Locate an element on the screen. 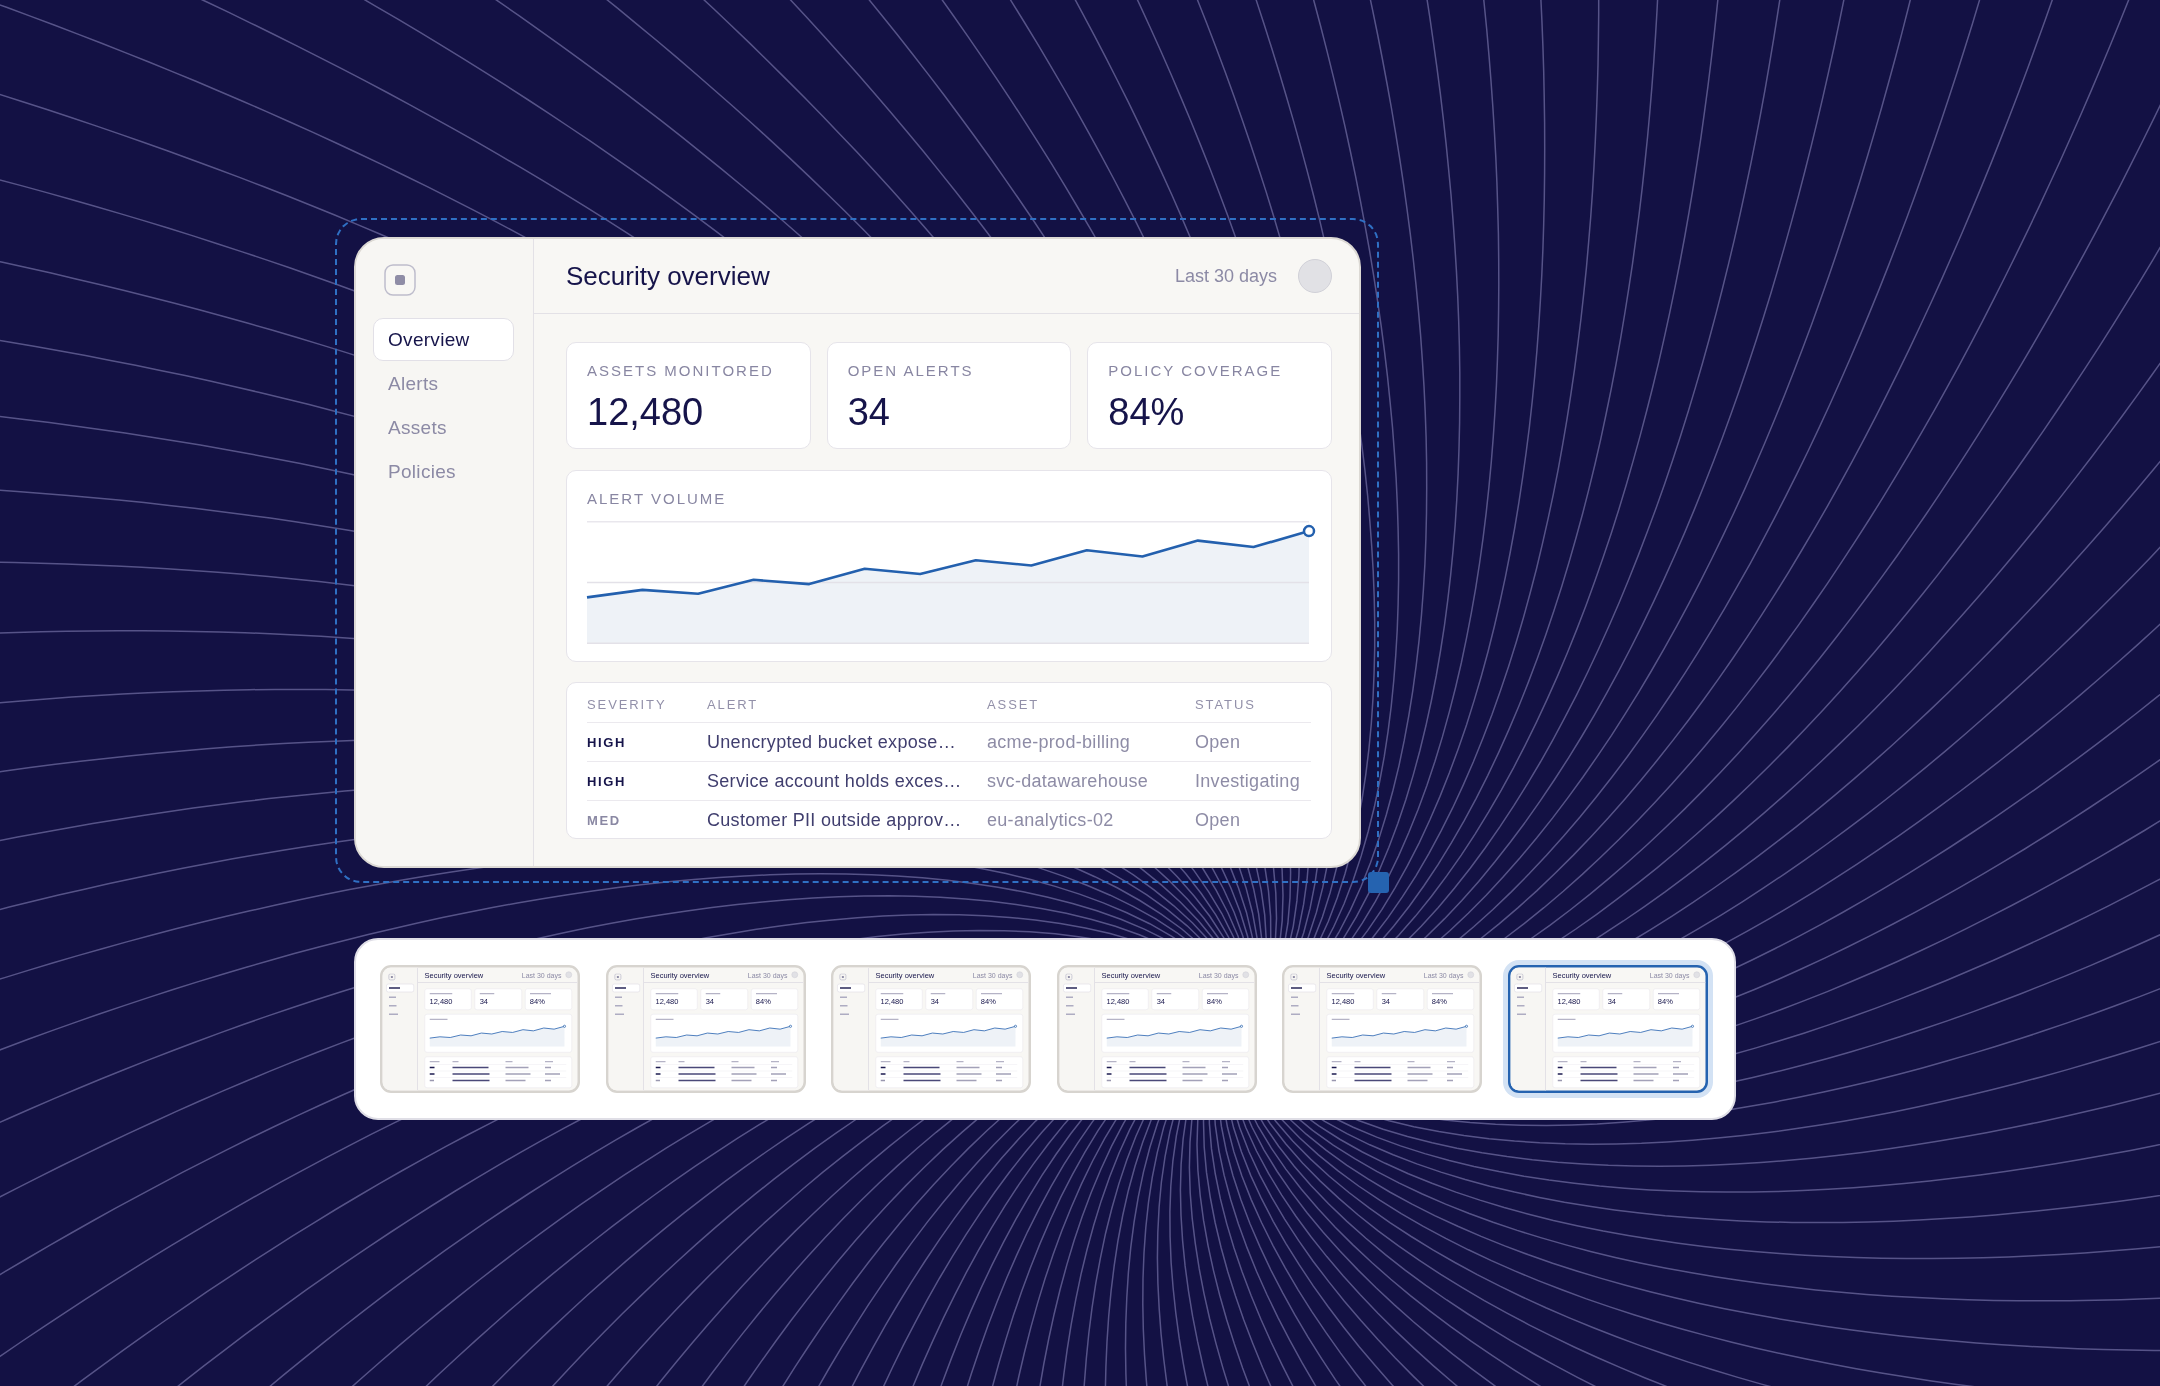  column-header: SEVERITY is located at coordinates (627, 704).